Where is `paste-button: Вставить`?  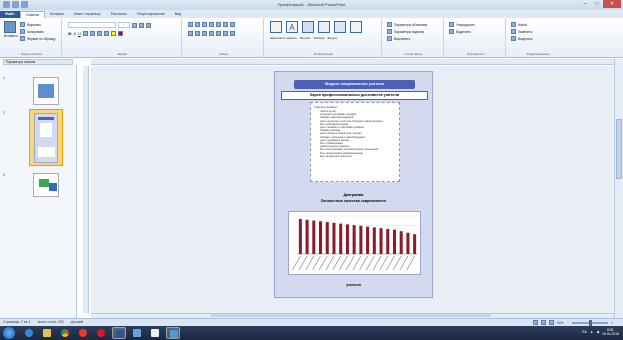 paste-button: Вставить is located at coordinates (11, 36).